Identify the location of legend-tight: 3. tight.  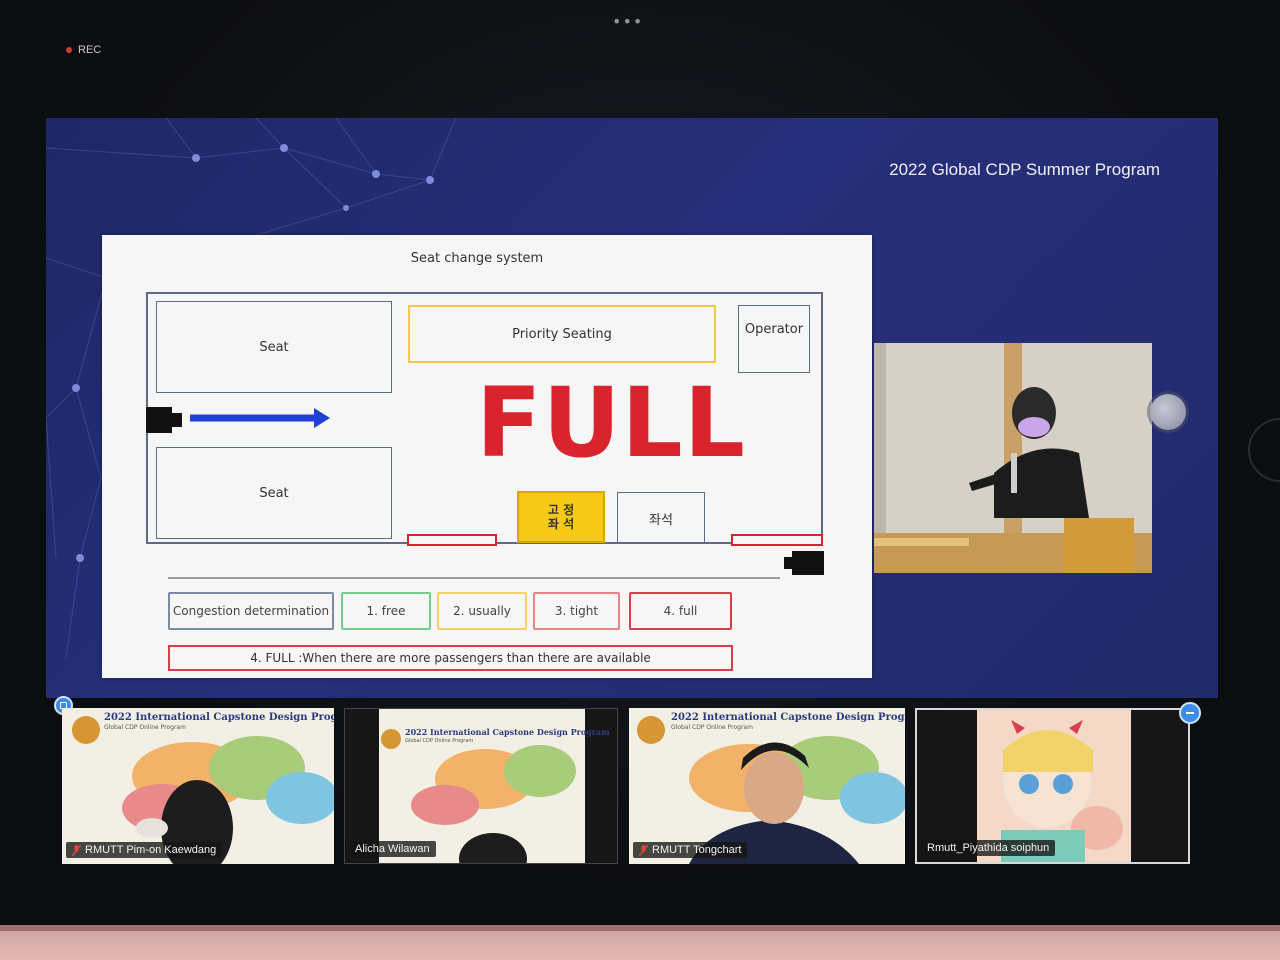
(576, 611).